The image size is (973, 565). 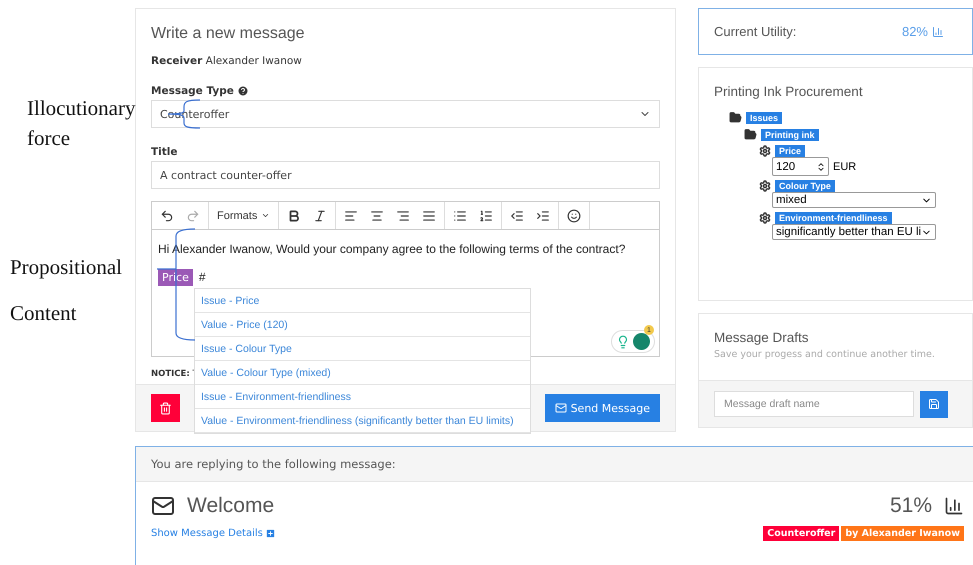 What do you see at coordinates (911, 506) in the screenshot?
I see `utility-value: 51%` at bounding box center [911, 506].